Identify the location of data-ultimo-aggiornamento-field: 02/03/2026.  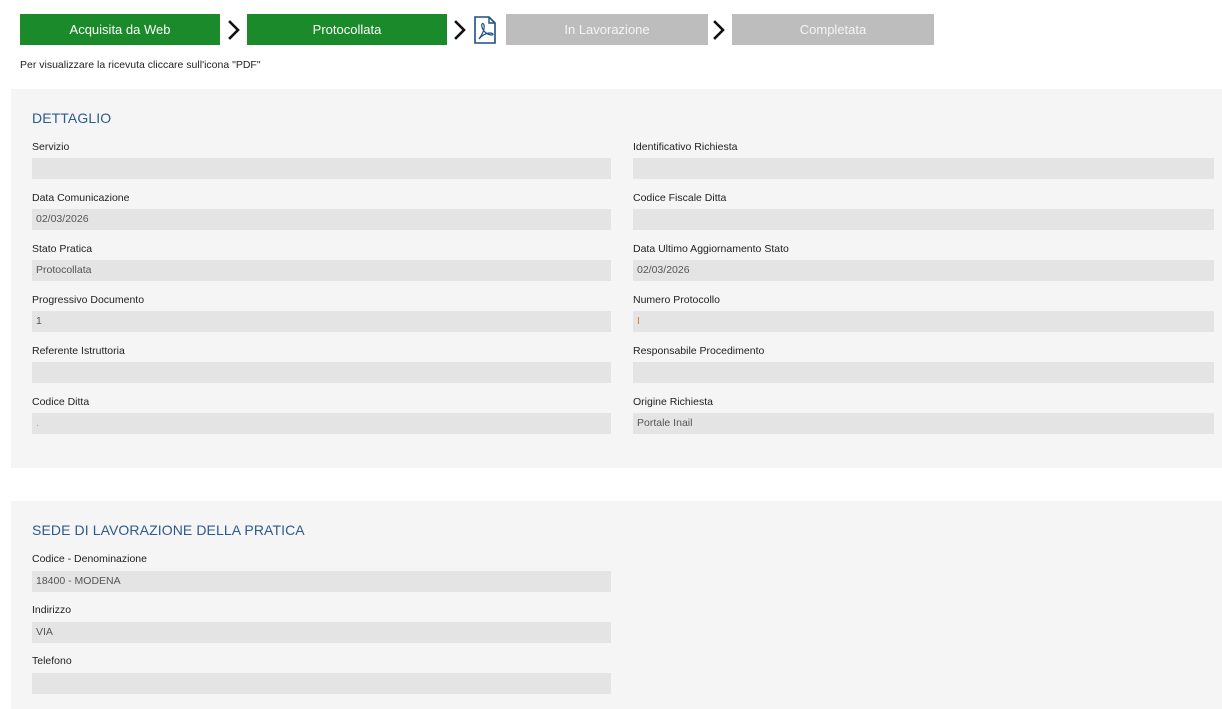
(923, 270).